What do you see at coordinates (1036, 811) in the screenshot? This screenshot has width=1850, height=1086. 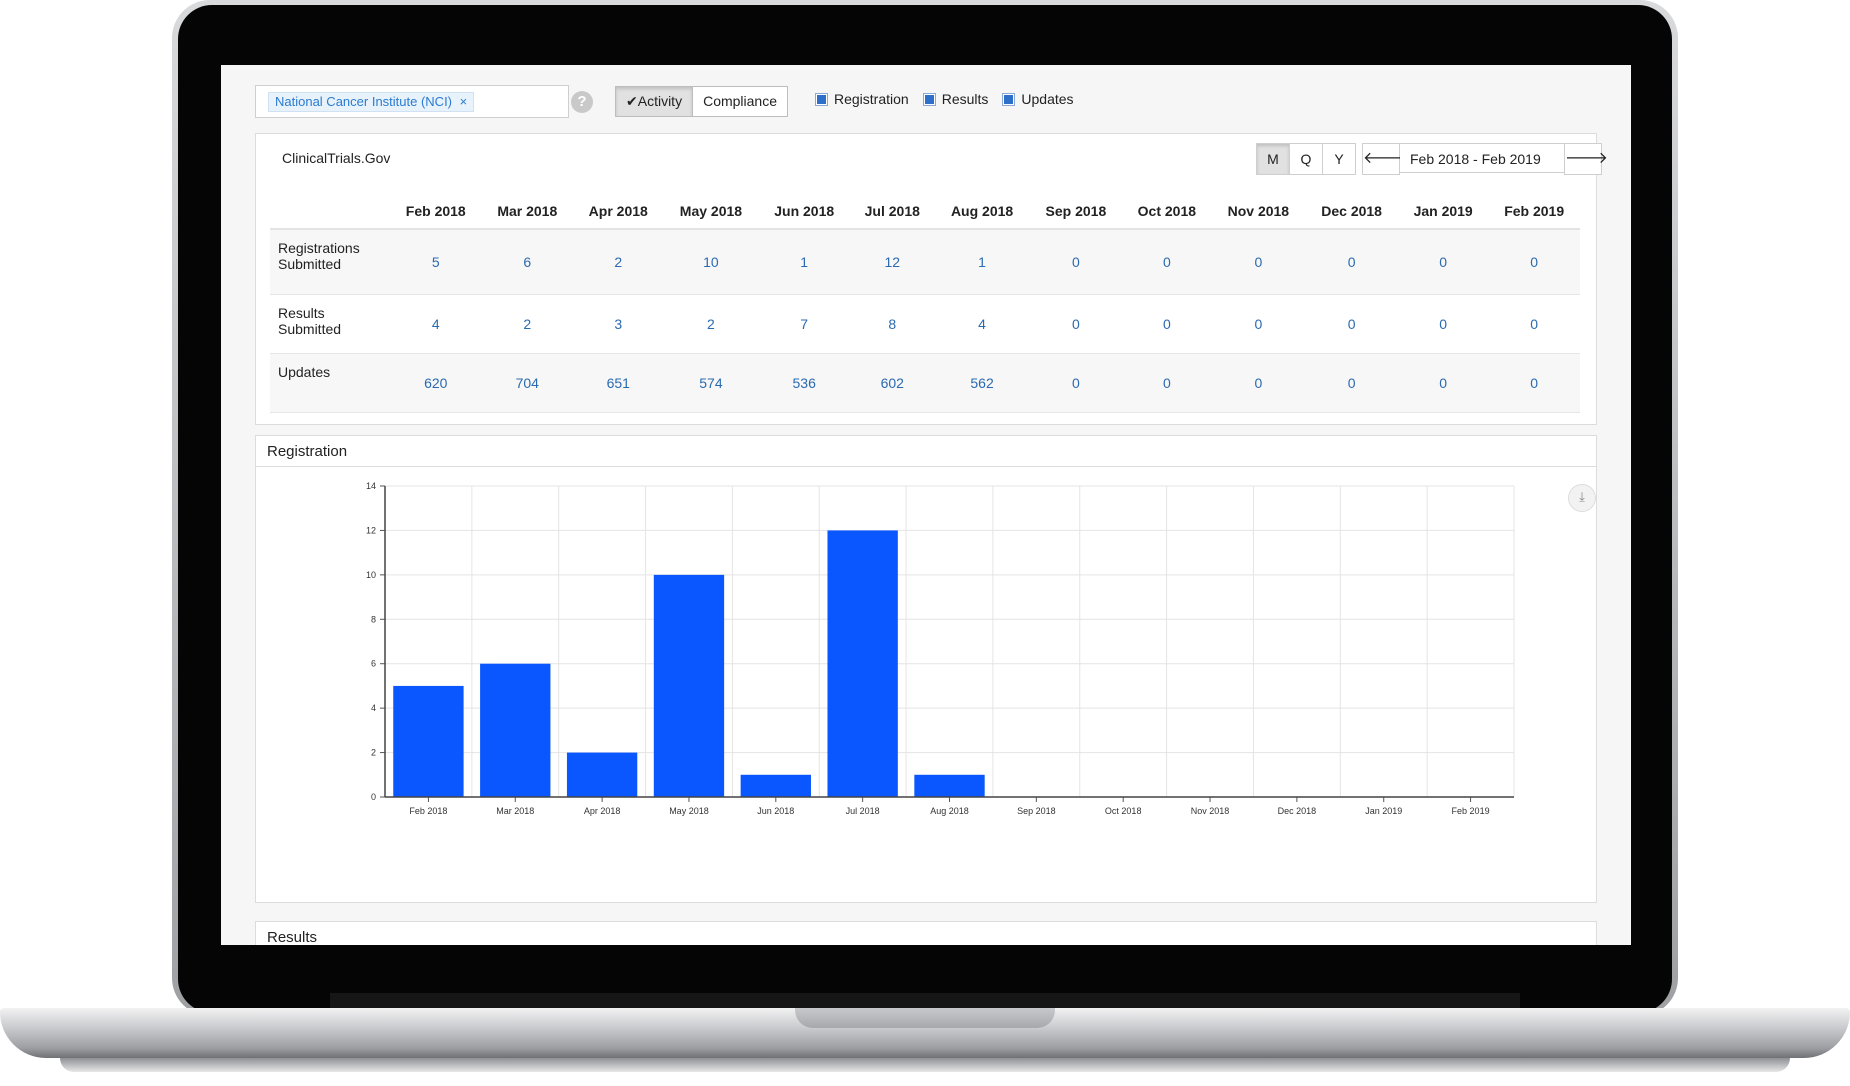 I see `x-tick-label: Sep 2018` at bounding box center [1036, 811].